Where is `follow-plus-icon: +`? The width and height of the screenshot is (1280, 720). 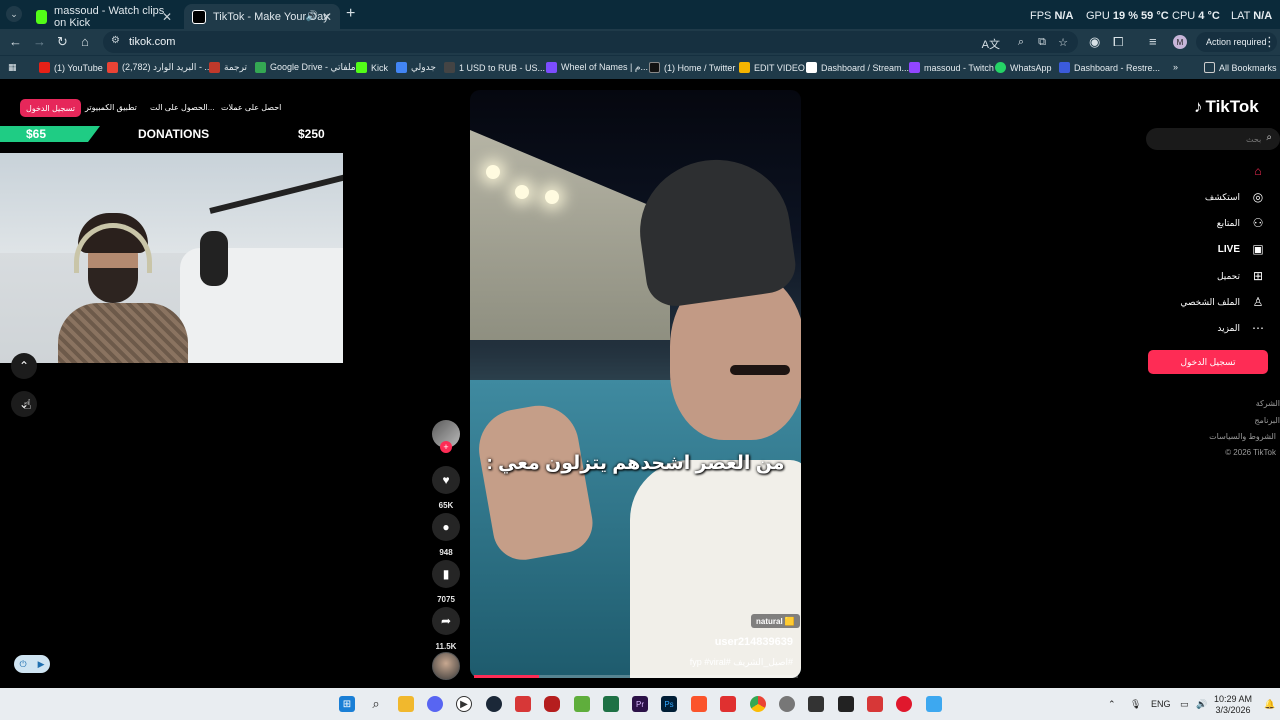 follow-plus-icon: + is located at coordinates (446, 447).